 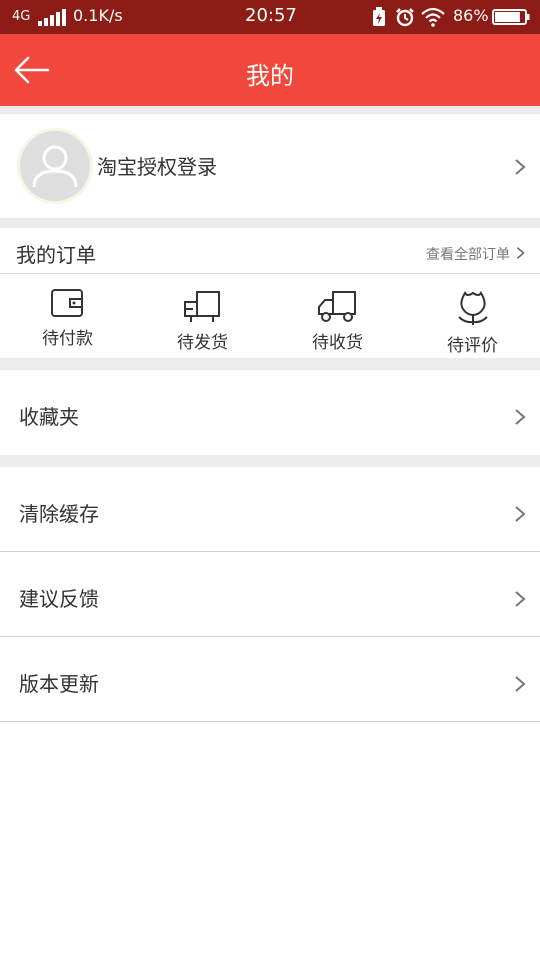 What do you see at coordinates (511, 17) in the screenshot?
I see `battery-icon` at bounding box center [511, 17].